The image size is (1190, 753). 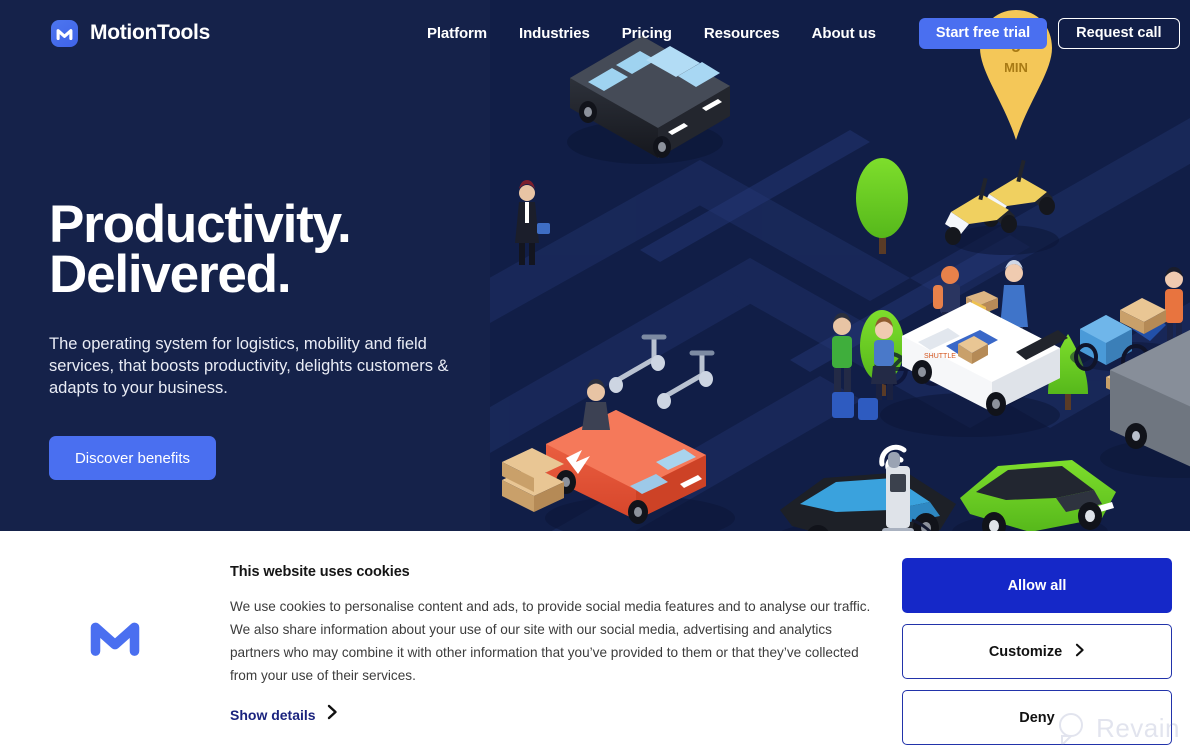 I want to click on nav-item-platform: Platform, so click(x=457, y=33).